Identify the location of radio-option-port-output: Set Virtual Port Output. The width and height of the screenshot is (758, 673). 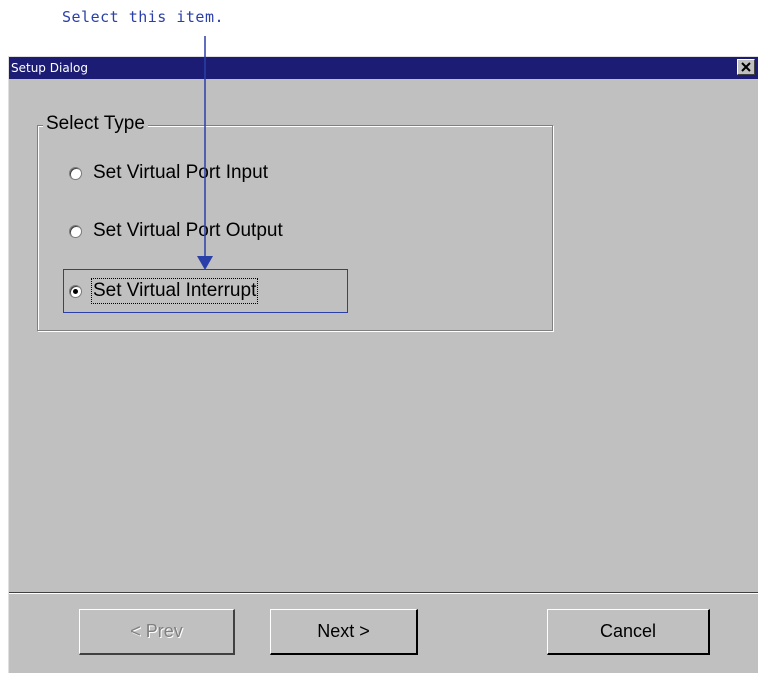
(176, 231).